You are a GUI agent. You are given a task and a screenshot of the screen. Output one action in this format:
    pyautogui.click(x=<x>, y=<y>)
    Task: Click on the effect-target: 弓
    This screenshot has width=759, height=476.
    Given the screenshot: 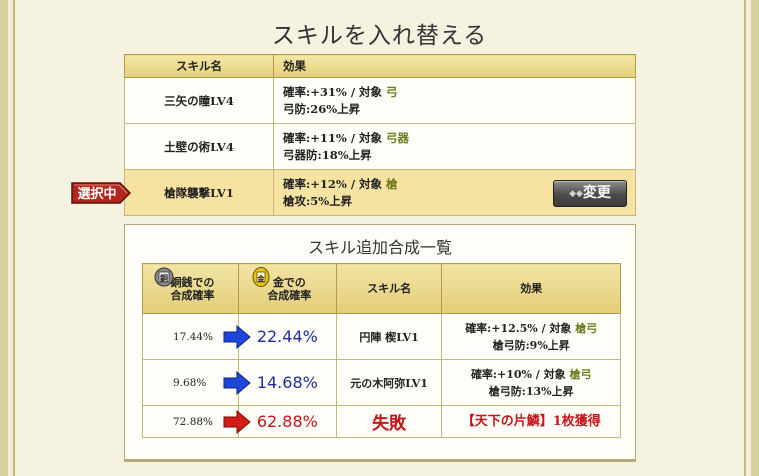 What is the action you would take?
    pyautogui.click(x=392, y=91)
    